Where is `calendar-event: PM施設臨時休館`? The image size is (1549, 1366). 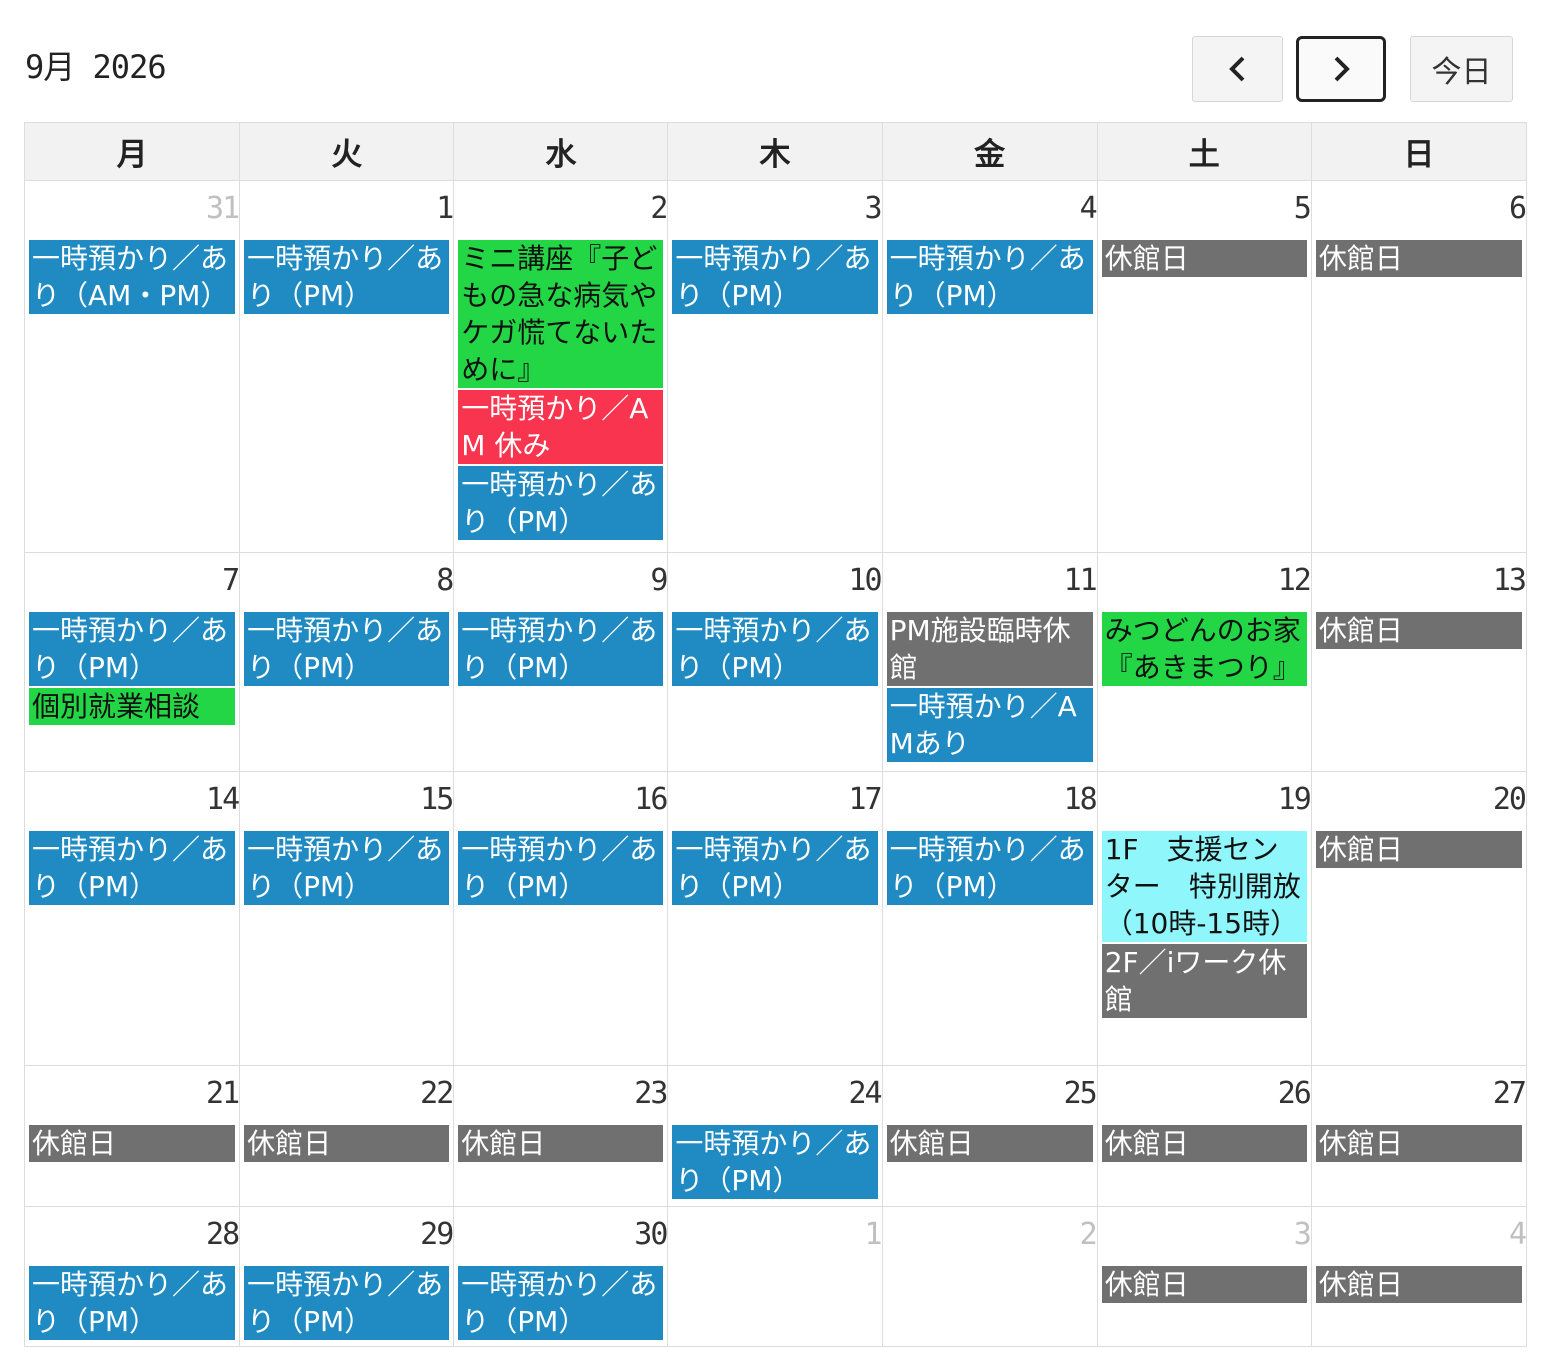 calendar-event: PM施設臨時休館 is located at coordinates (989, 649).